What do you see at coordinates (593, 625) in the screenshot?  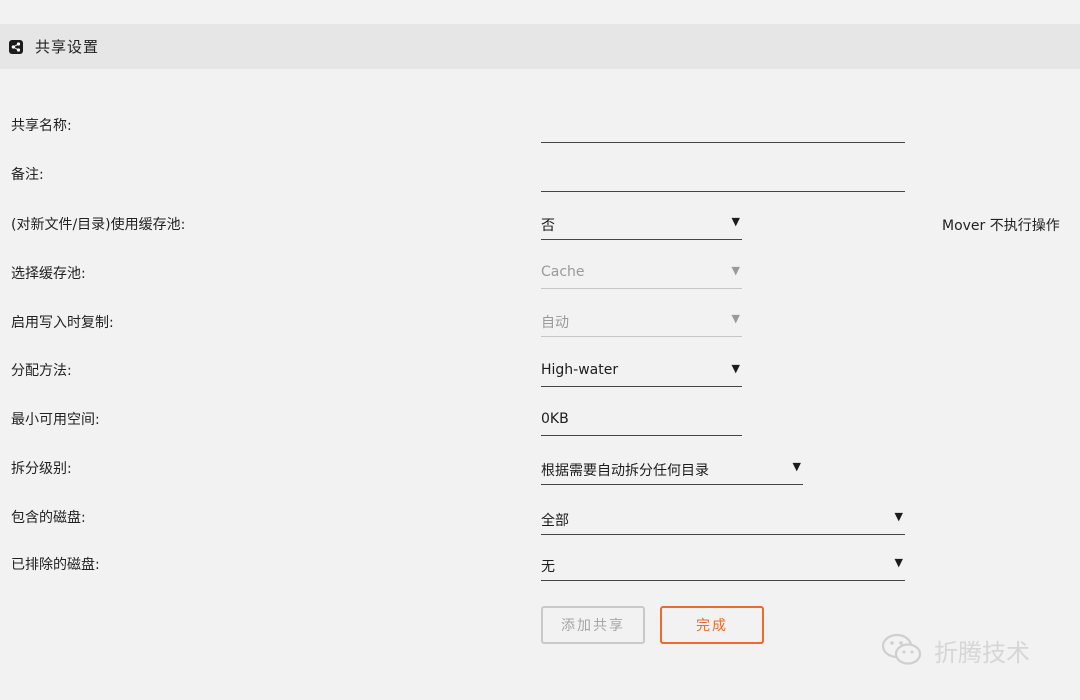 I see `add-share-button: 添加共享` at bounding box center [593, 625].